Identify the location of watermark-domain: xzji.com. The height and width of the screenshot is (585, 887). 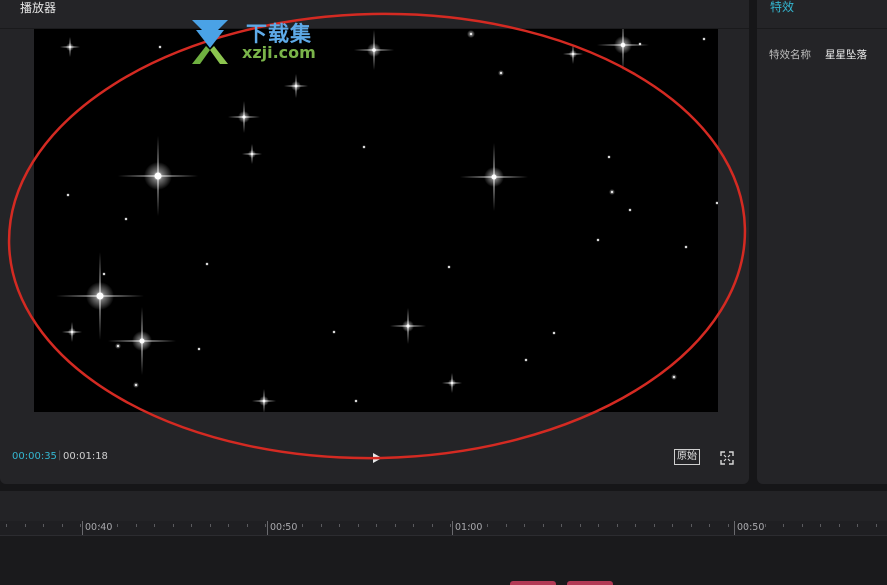
(279, 52).